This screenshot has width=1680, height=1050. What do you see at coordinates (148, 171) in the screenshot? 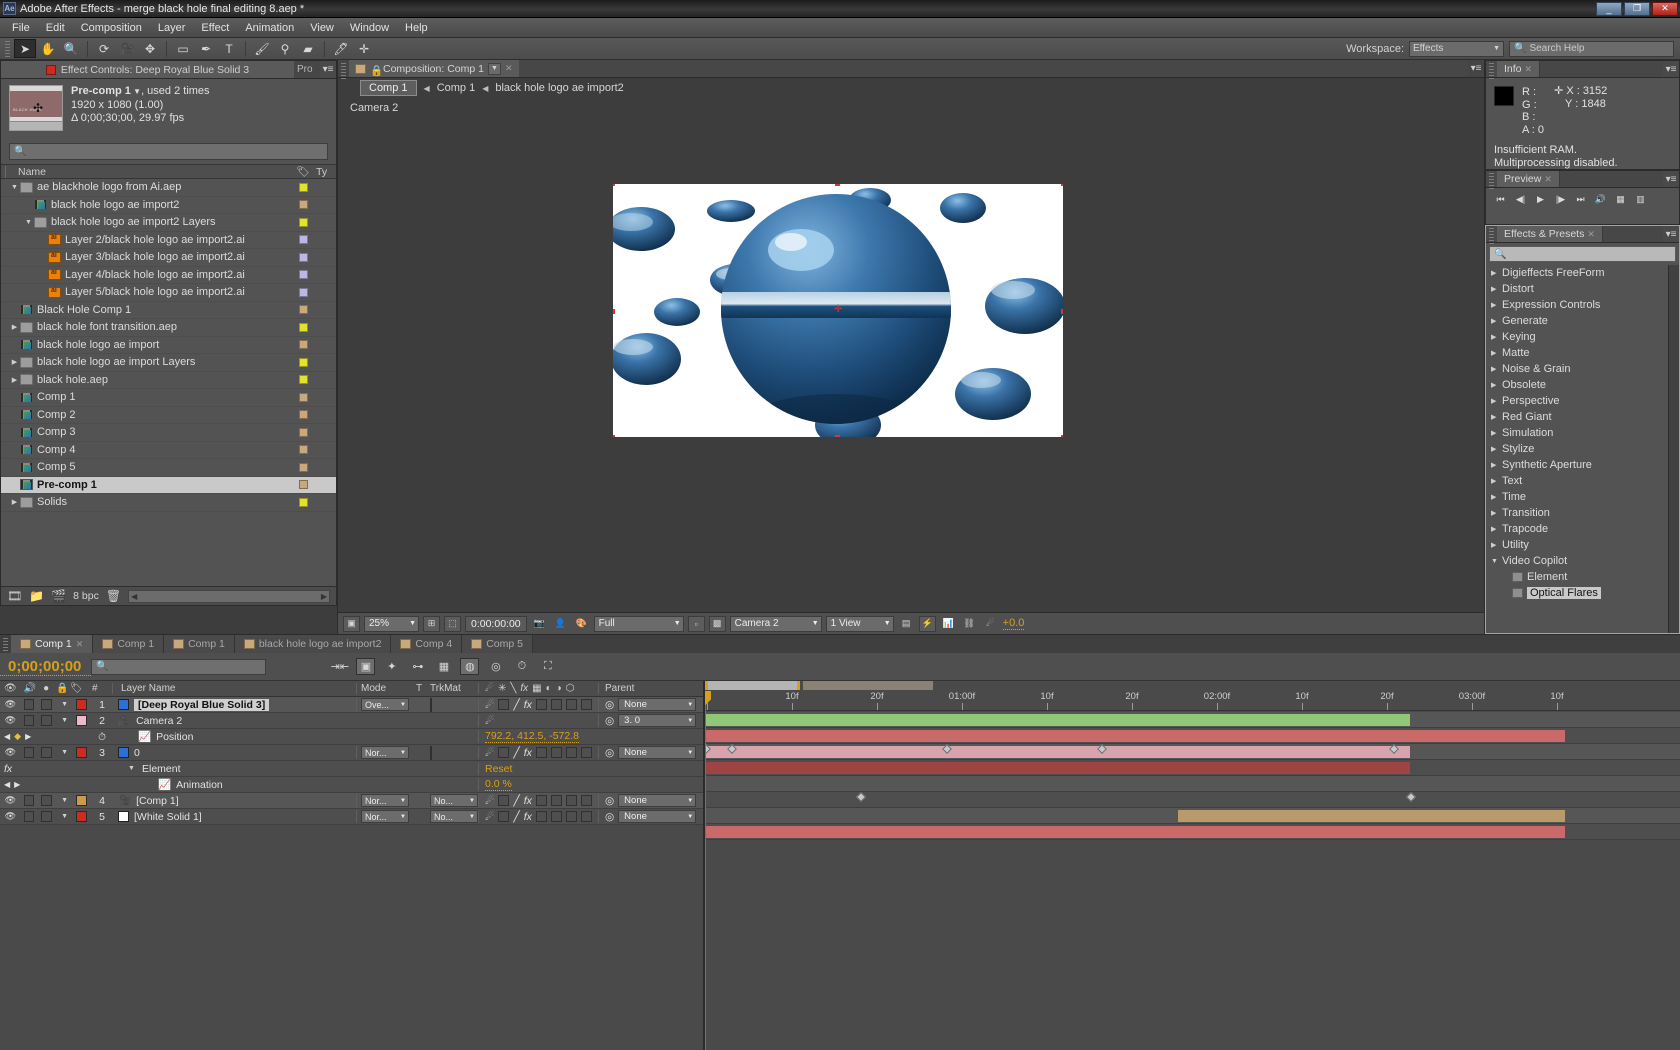
I see `column-name: Name` at bounding box center [148, 171].